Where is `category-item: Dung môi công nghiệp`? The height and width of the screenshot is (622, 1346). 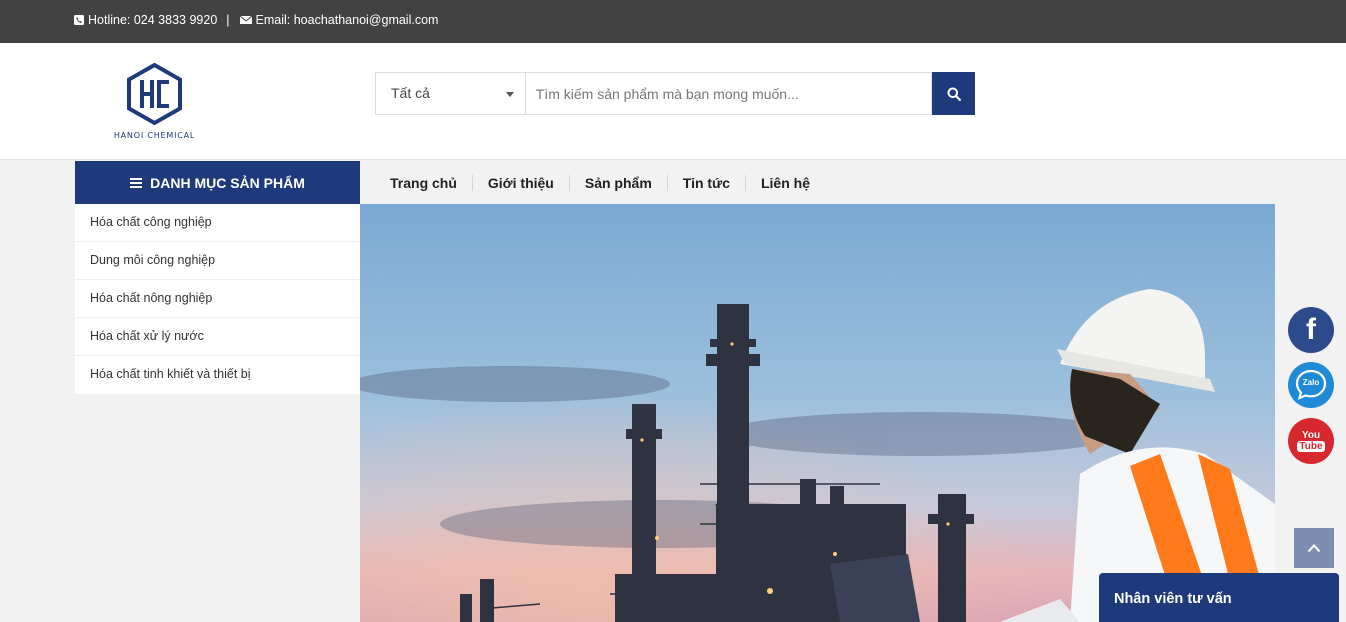 category-item: Dung môi công nghiệp is located at coordinates (217, 261).